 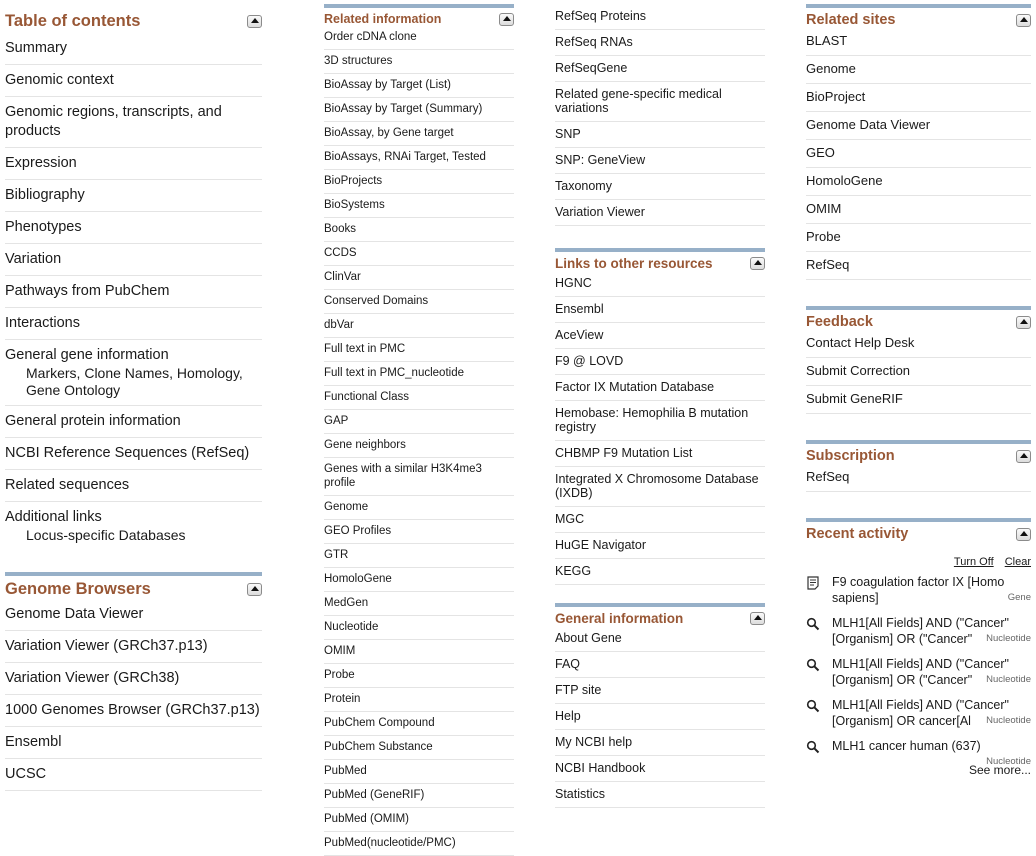 I want to click on genome-browser-link: Variation Viewer (GRCh38), so click(x=133, y=678).